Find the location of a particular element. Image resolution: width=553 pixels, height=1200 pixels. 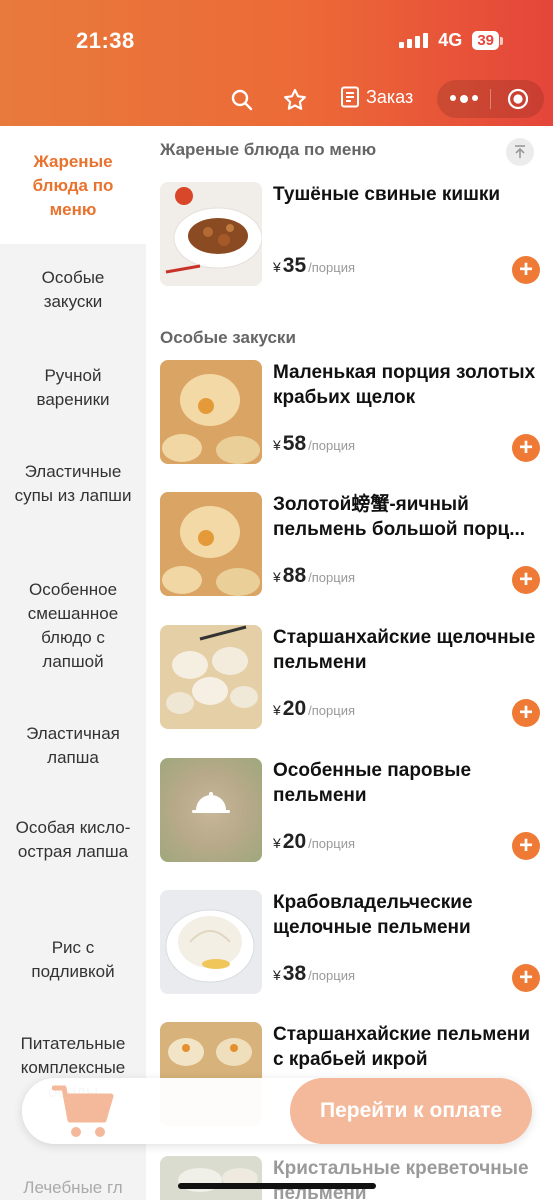

dish-name: Особенные паровые пельмени is located at coordinates (372, 783).